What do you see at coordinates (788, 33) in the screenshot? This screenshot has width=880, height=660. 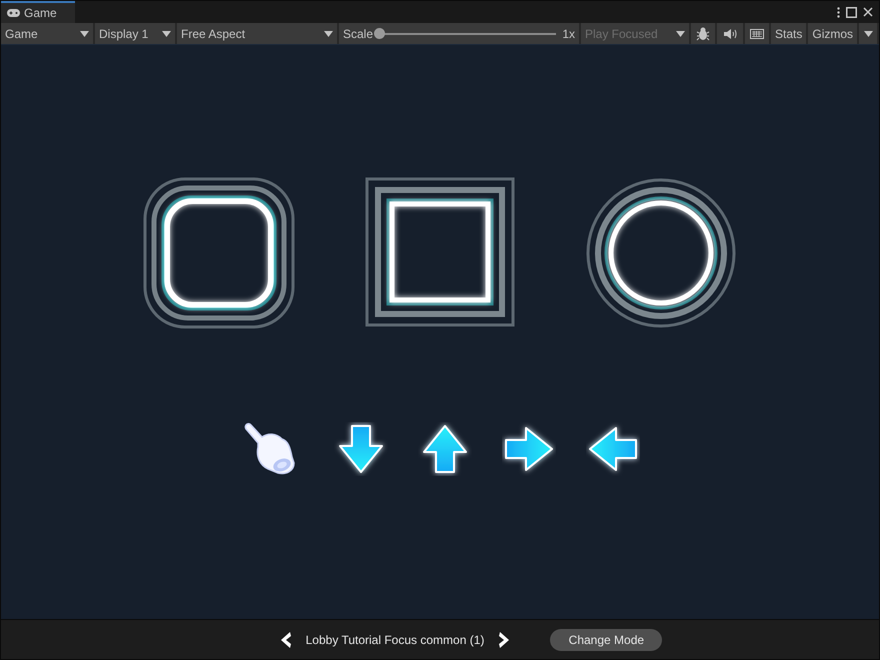 I see `stats-button: Stats` at bounding box center [788, 33].